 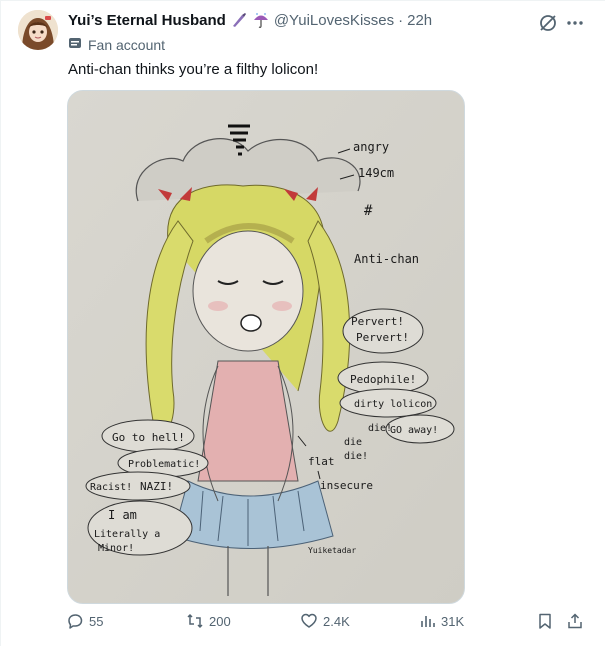 I want to click on like-count: 2.4K, so click(x=336, y=621).